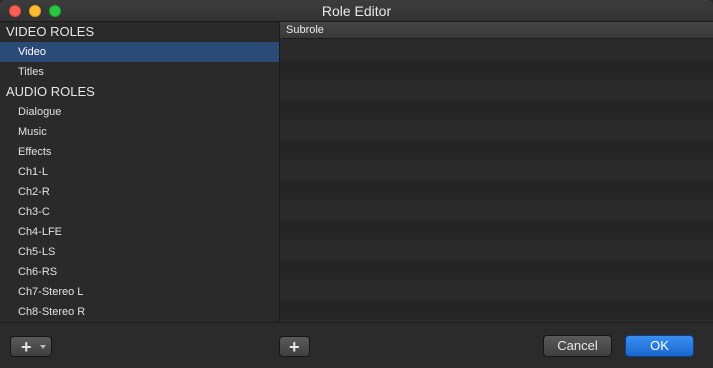  I want to click on add-role-button: +, so click(31, 346).